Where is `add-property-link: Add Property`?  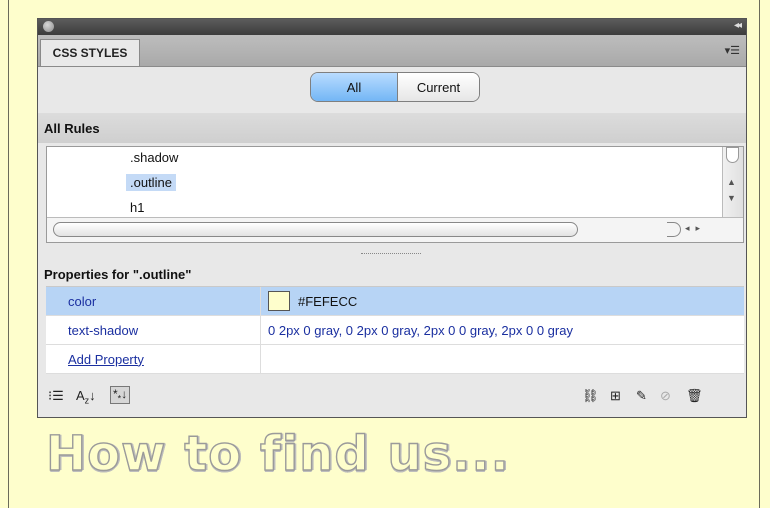 add-property-link: Add Property is located at coordinates (106, 359).